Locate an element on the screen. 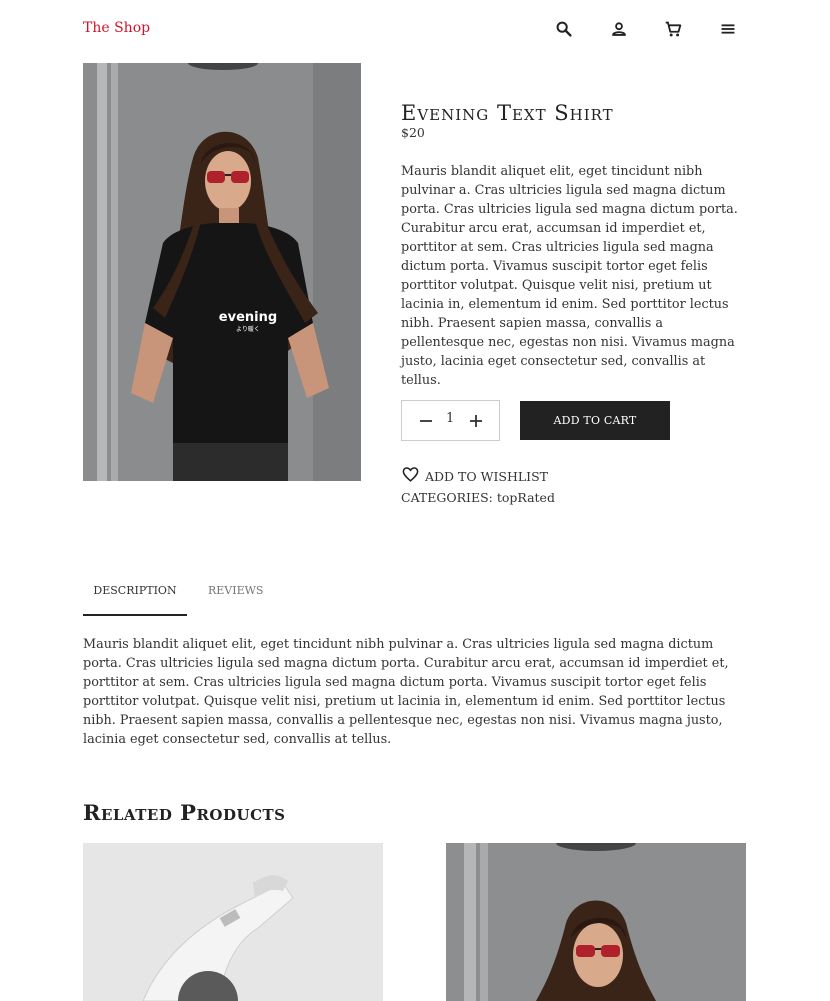 The height and width of the screenshot is (1001, 830). search-icon is located at coordinates (564, 29).